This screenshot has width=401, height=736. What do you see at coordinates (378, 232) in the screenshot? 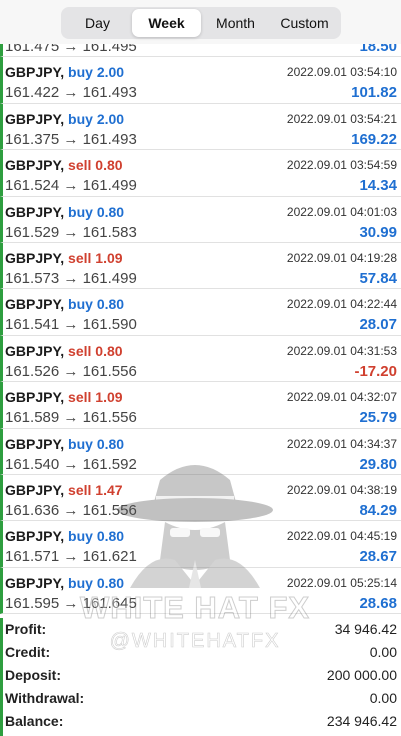
I see `deal-profit: 30.99` at bounding box center [378, 232].